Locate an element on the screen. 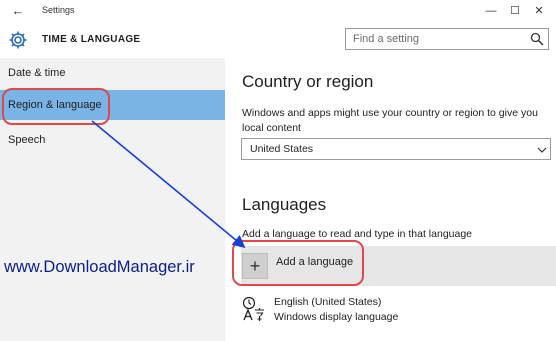 The height and width of the screenshot is (341, 556). sidebar-item-region-language: Region & language is located at coordinates (112, 105).